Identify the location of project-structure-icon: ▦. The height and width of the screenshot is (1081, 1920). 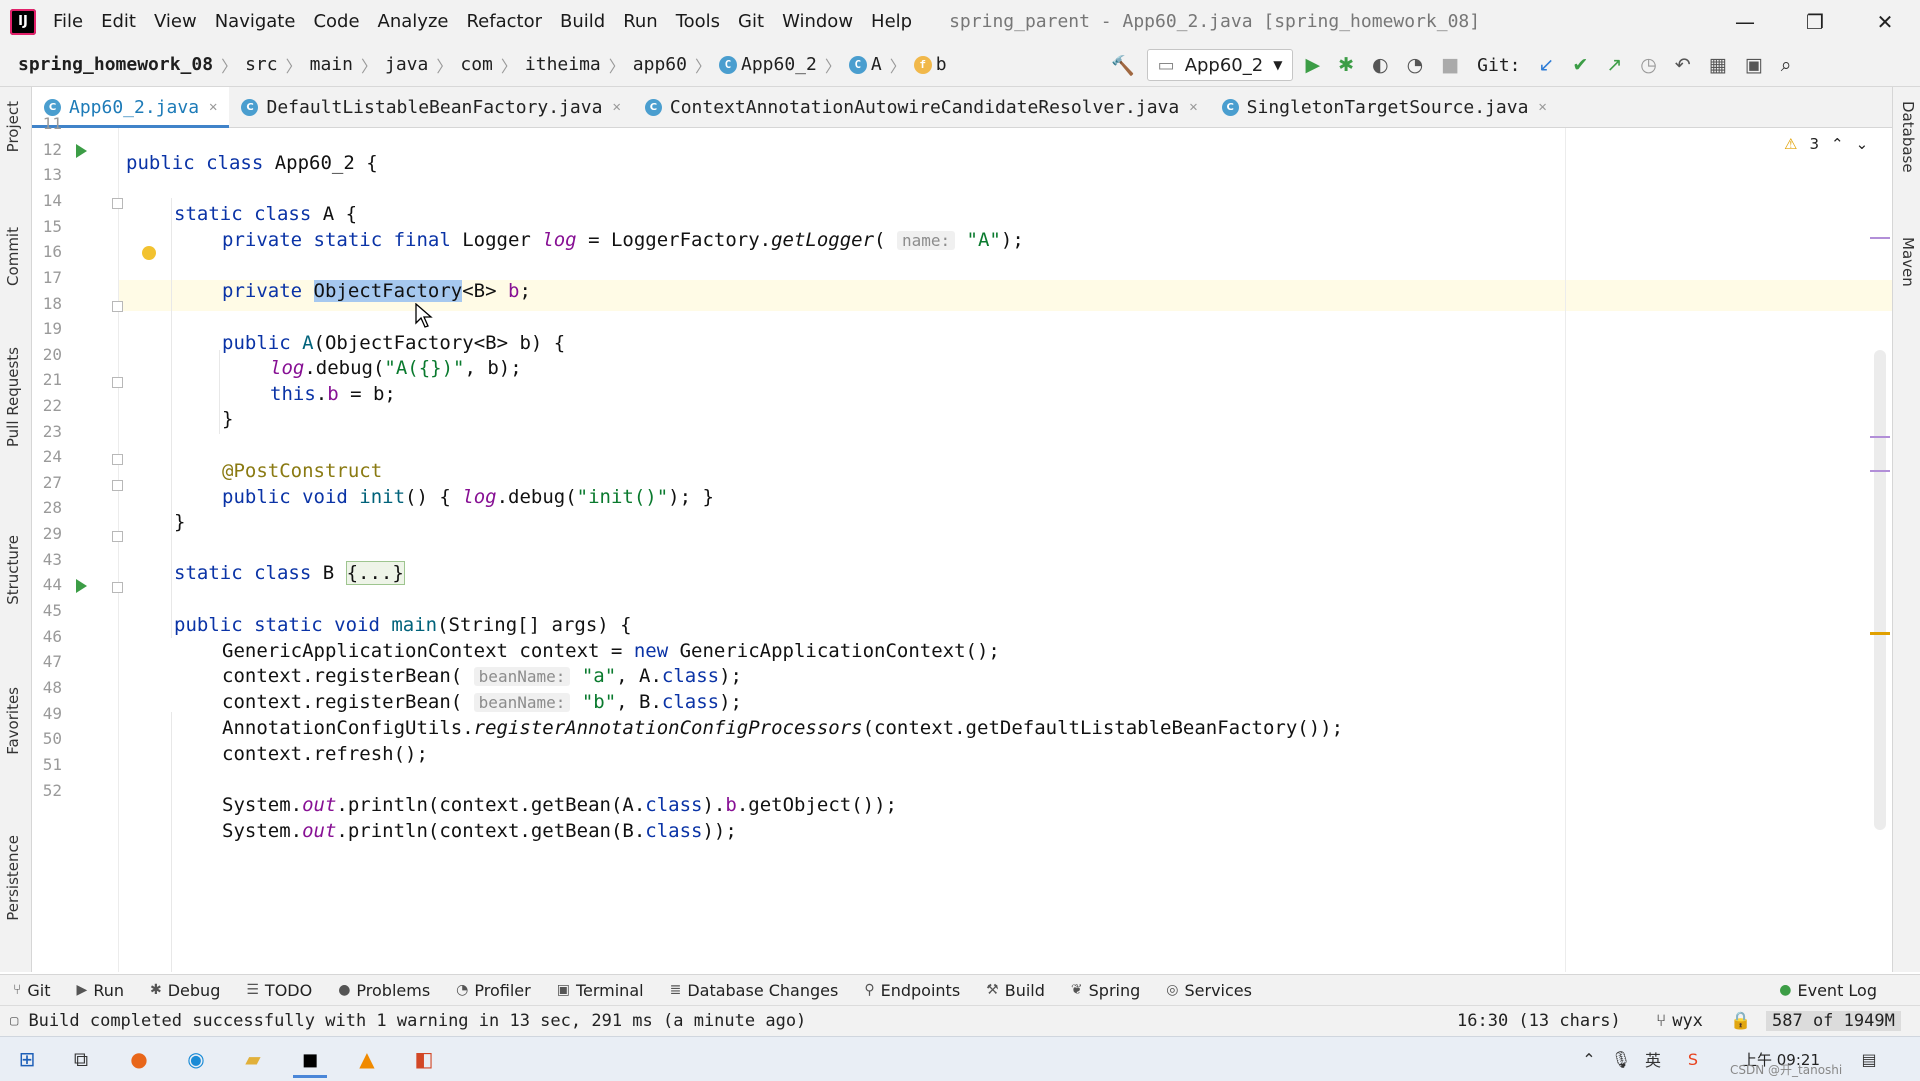
(1718, 65).